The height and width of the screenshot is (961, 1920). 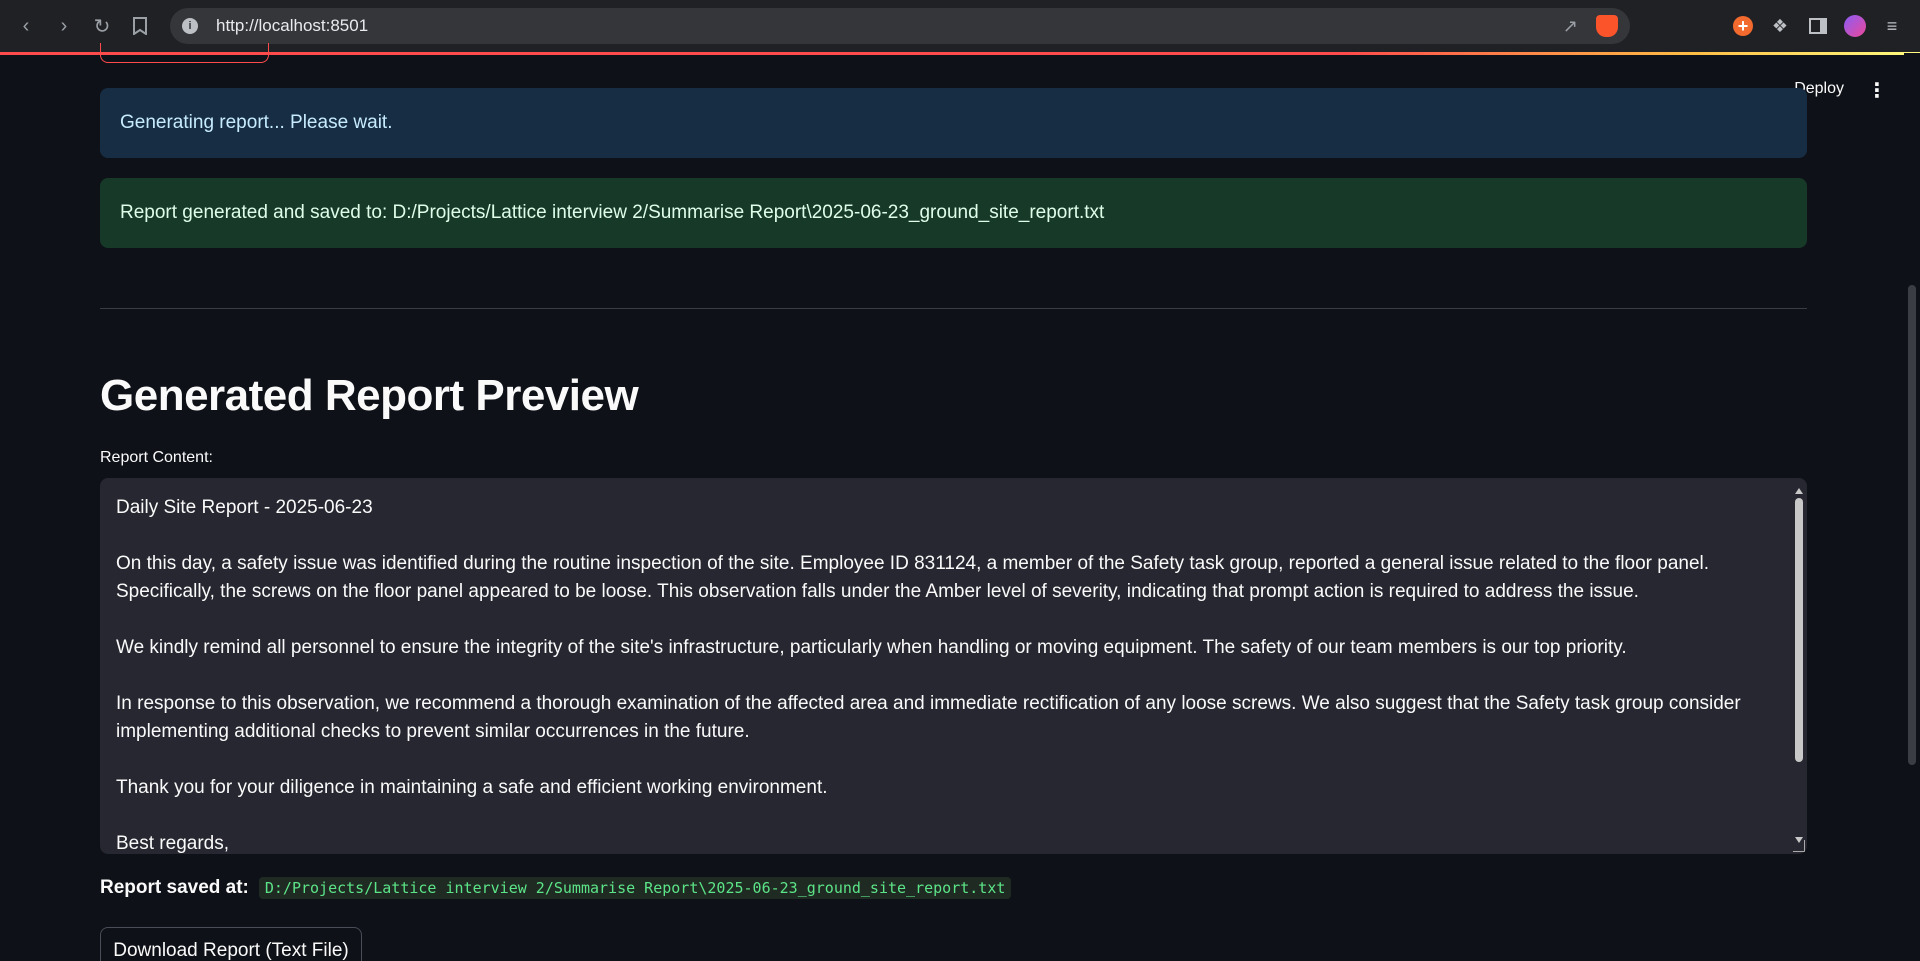 I want to click on extension-icon: +, so click(x=1743, y=26).